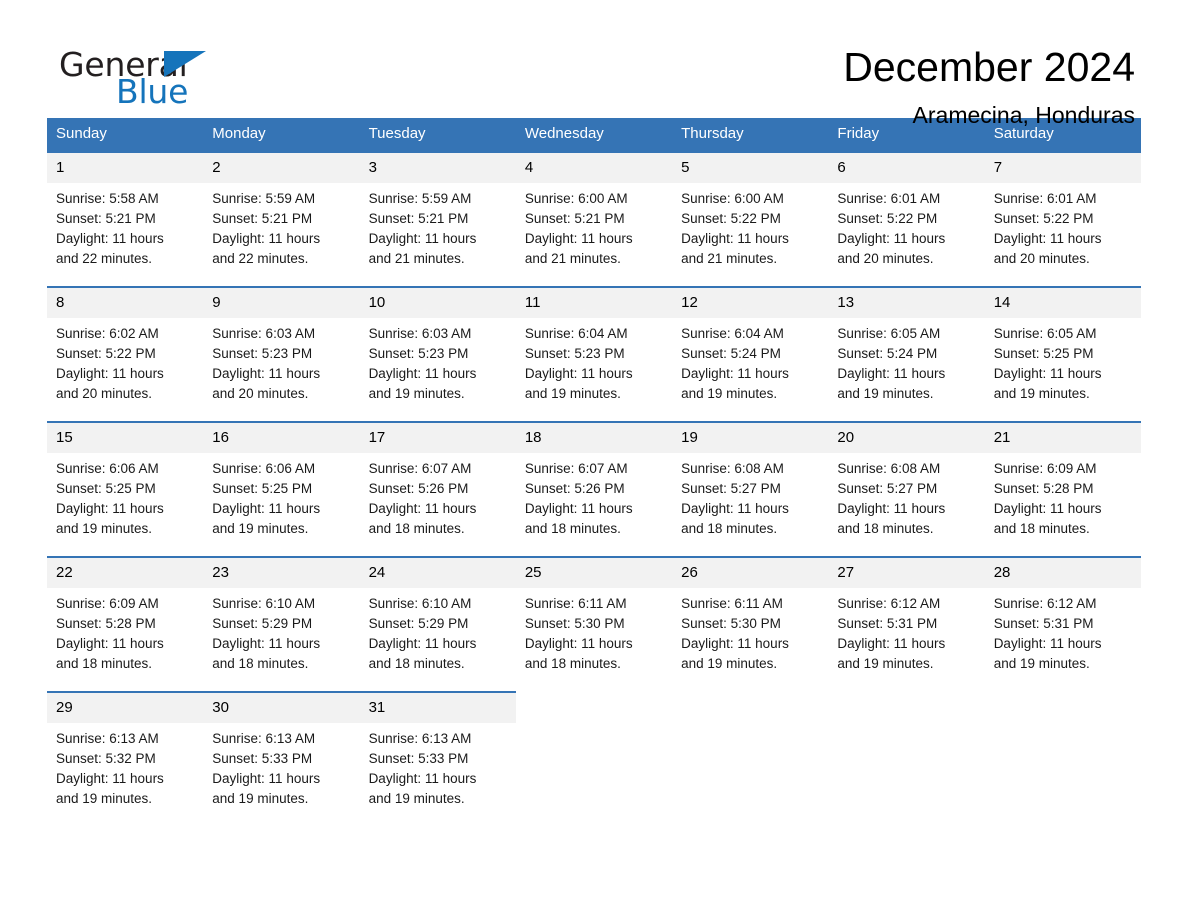 The height and width of the screenshot is (918, 1188). What do you see at coordinates (750, 438) in the screenshot?
I see `day-number: 19` at bounding box center [750, 438].